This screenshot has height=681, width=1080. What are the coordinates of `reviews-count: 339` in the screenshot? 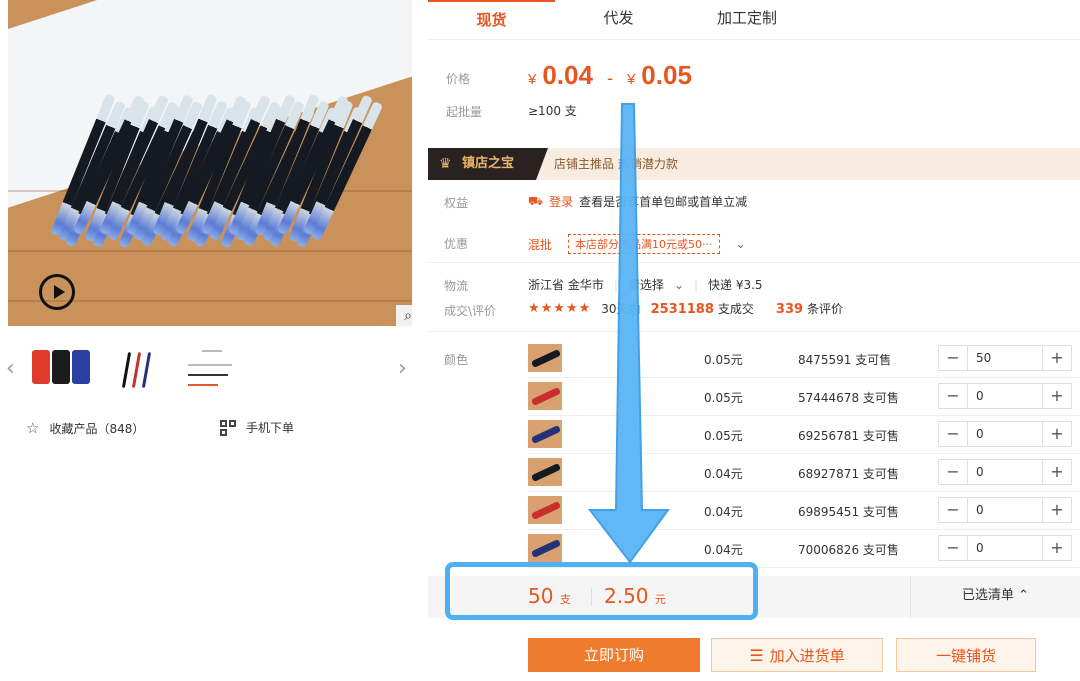 It's located at (789, 309).